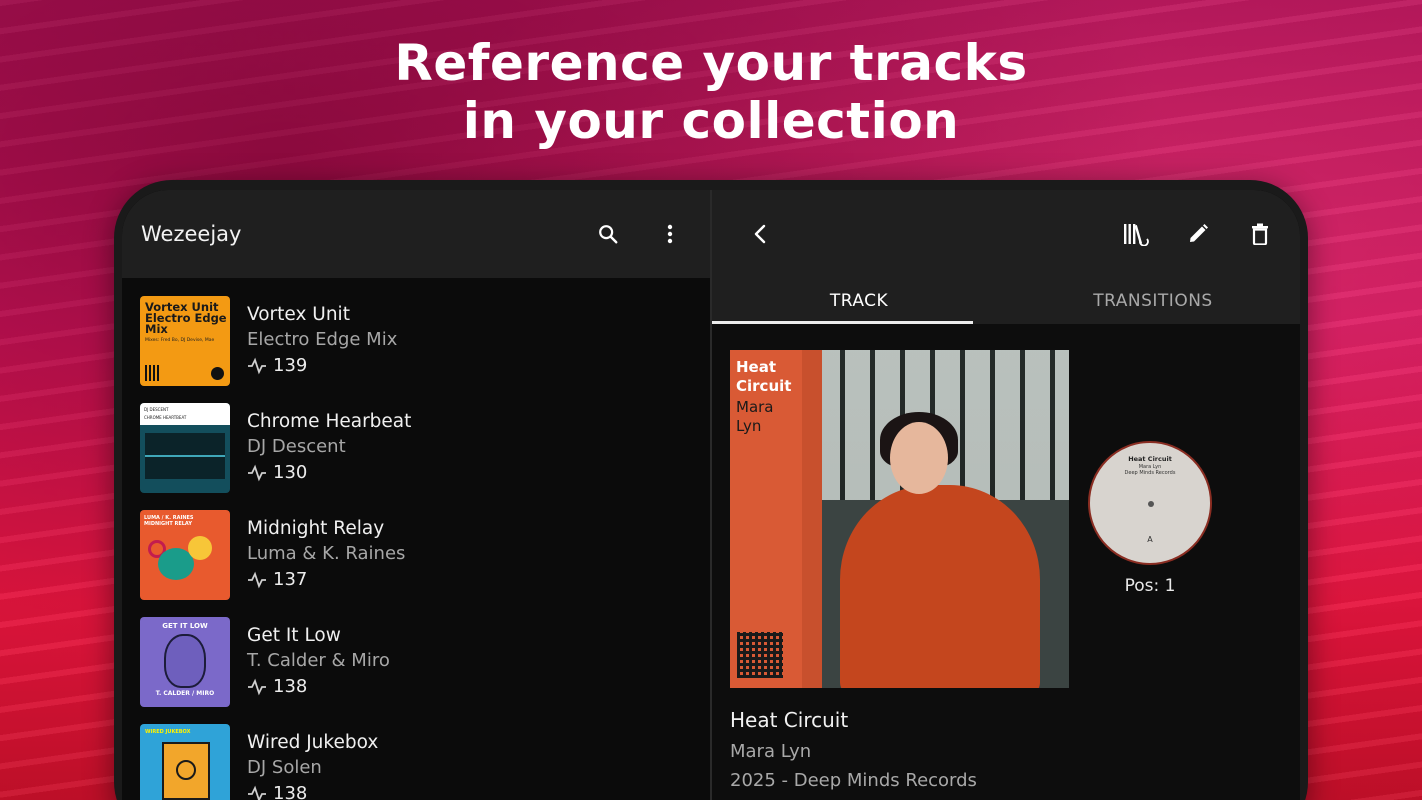 The height and width of the screenshot is (800, 1422). I want to click on track-bpm: 130, so click(329, 473).